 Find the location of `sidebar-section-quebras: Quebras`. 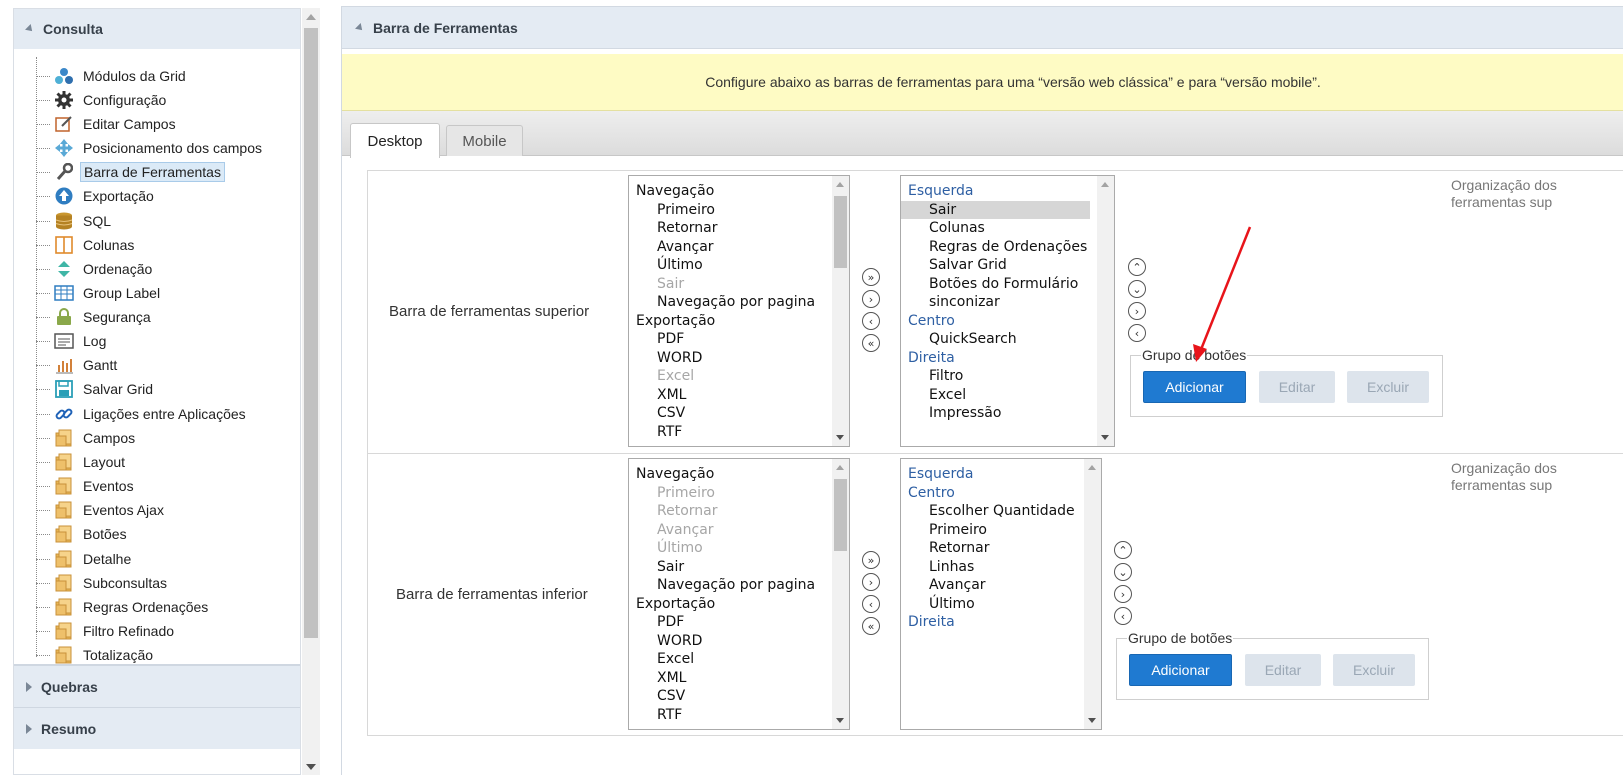

sidebar-section-quebras: Quebras is located at coordinates (157, 686).